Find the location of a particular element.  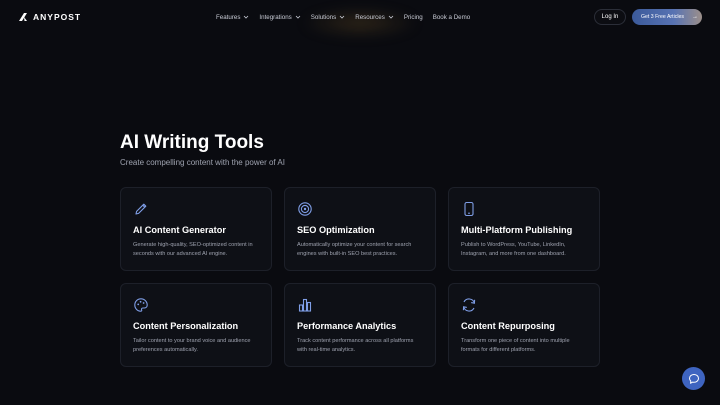

page-title: AI Writing Tools is located at coordinates (192, 142).